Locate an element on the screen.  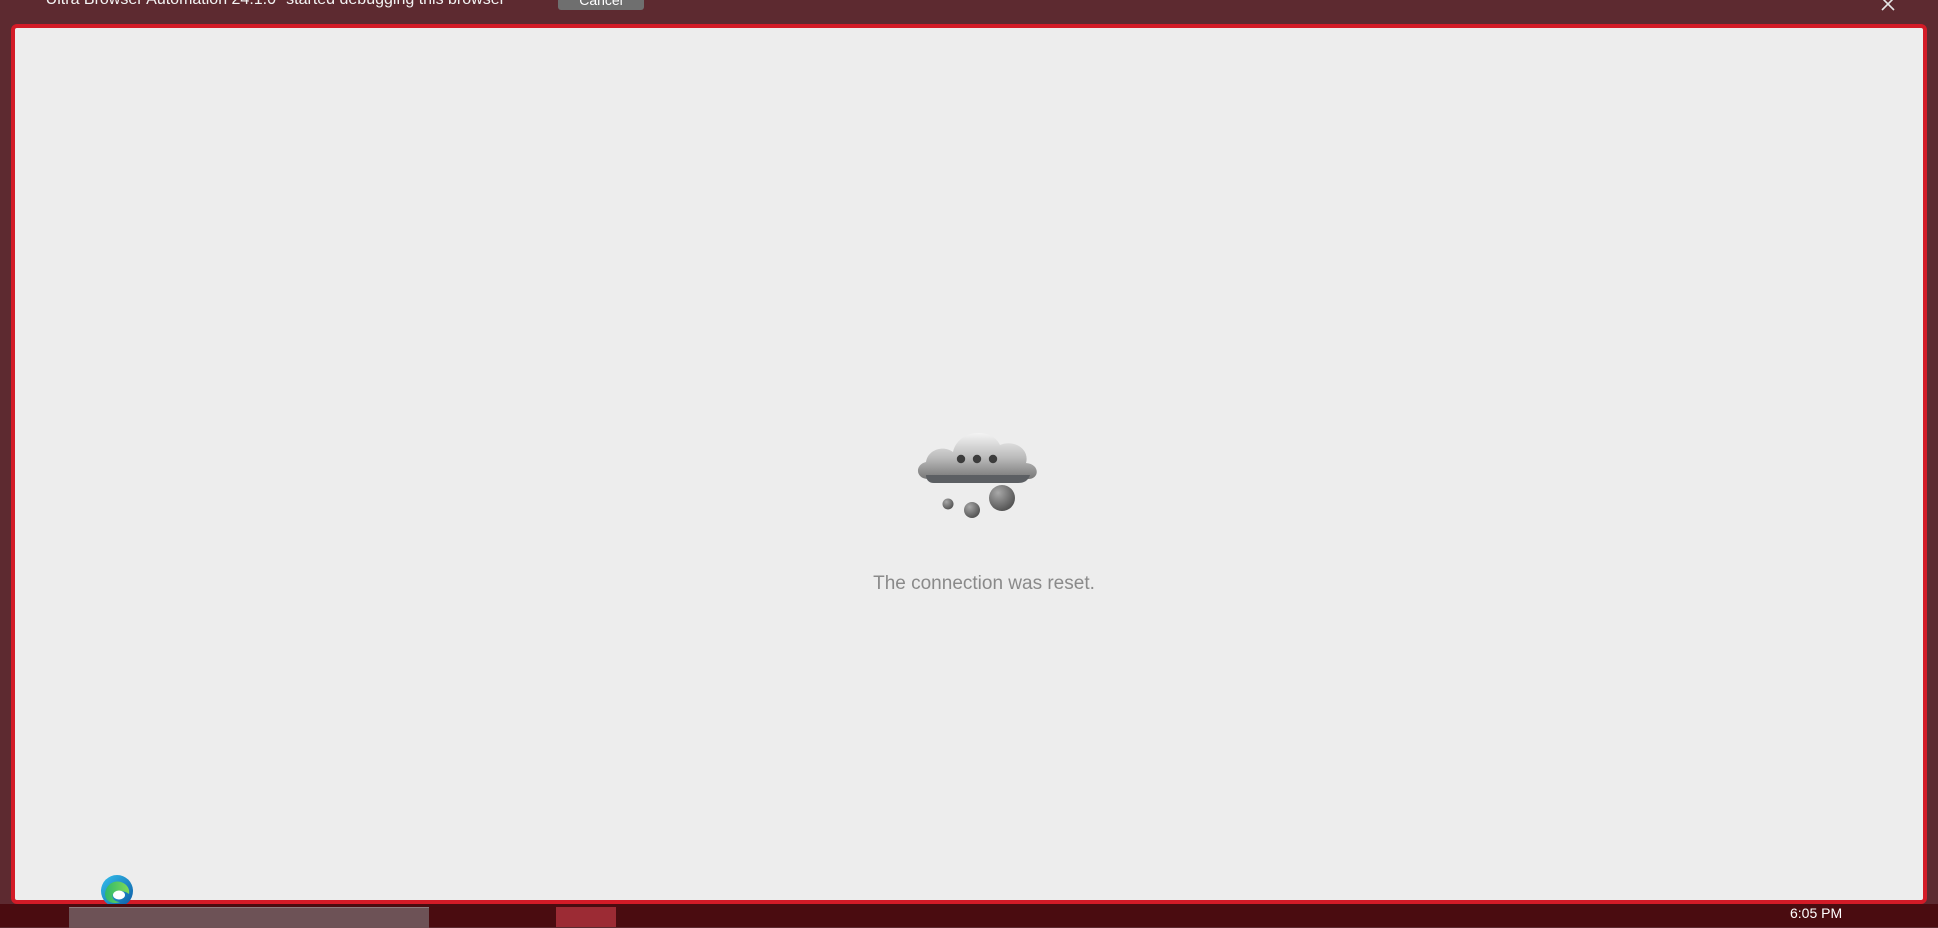
error-message: The connection was reset. is located at coordinates (984, 583).